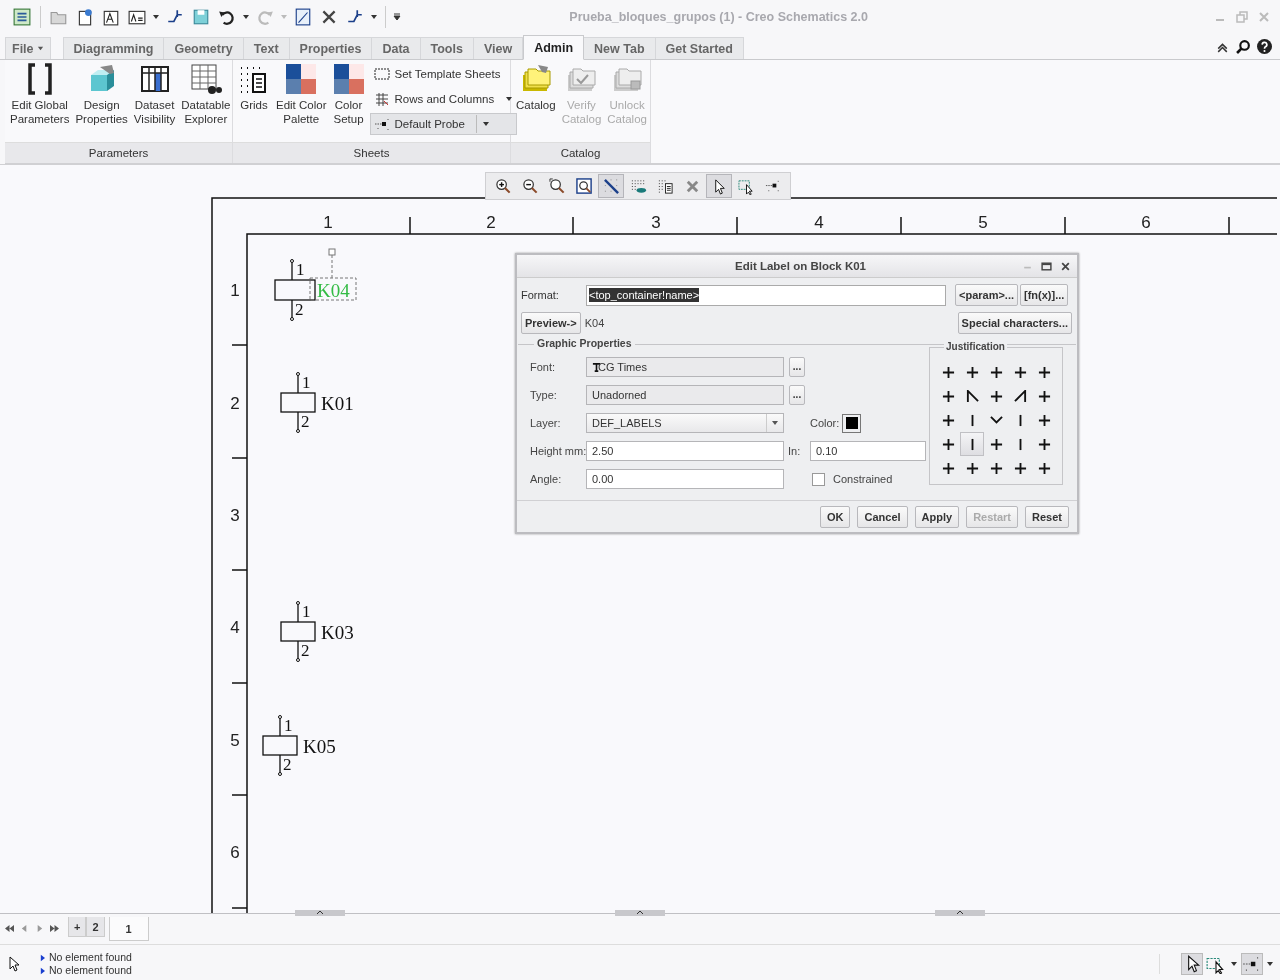 The image size is (1280, 980). What do you see at coordinates (685, 423) in the screenshot?
I see `dropdown: DEF_LABELS` at bounding box center [685, 423].